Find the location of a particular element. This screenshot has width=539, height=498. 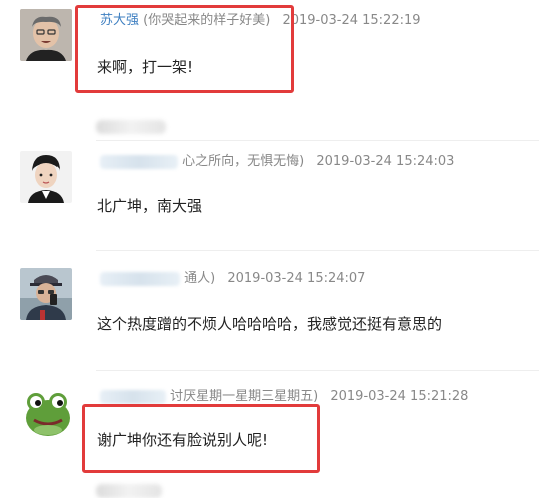

timestamp: 2019-03-24 15:24:03 is located at coordinates (385, 161).